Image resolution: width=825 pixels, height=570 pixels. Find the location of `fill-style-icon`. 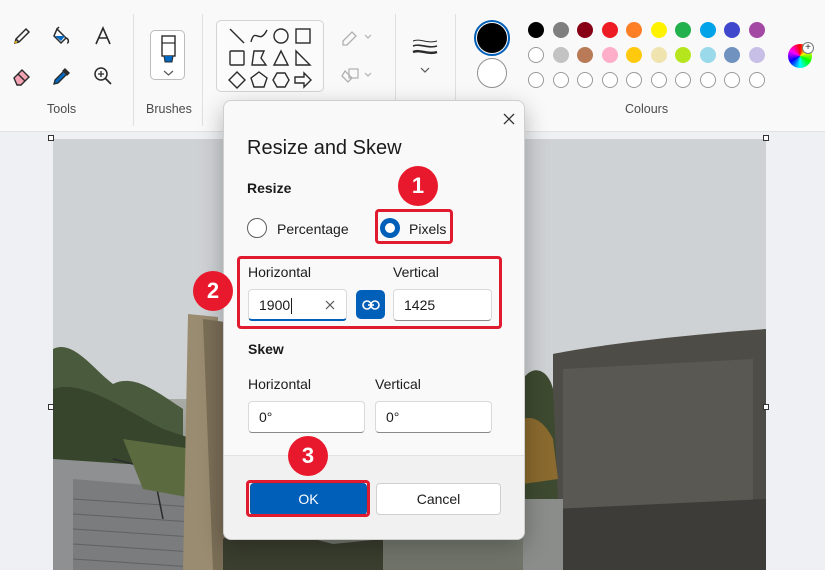

fill-style-icon is located at coordinates (357, 77).